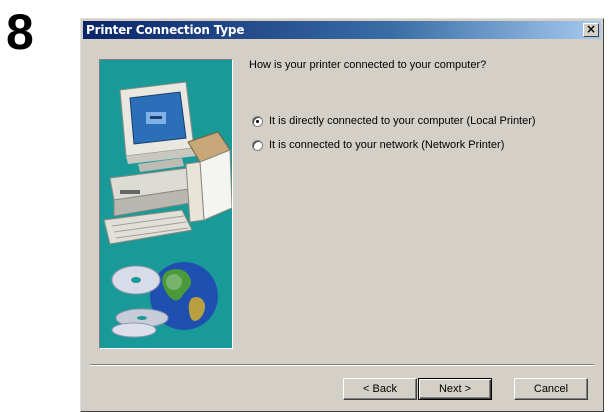  Describe the element at coordinates (342, 365) in the screenshot. I see `button-separator` at that location.